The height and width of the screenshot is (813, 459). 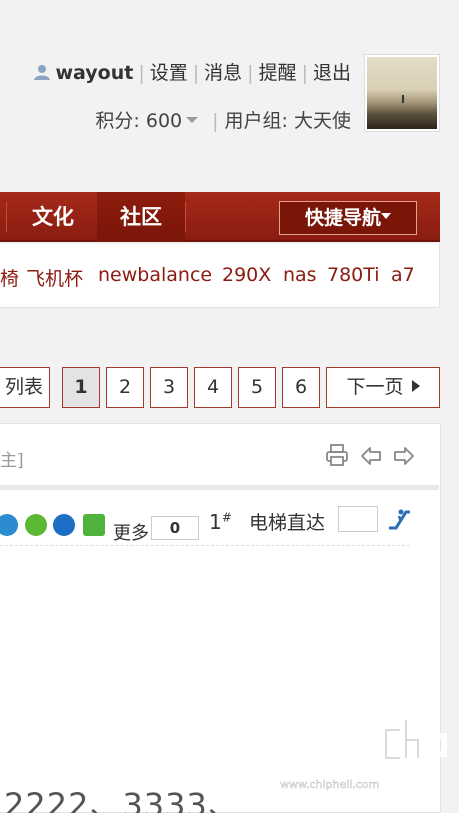 I want to click on messages-link: 消息, so click(x=223, y=73).